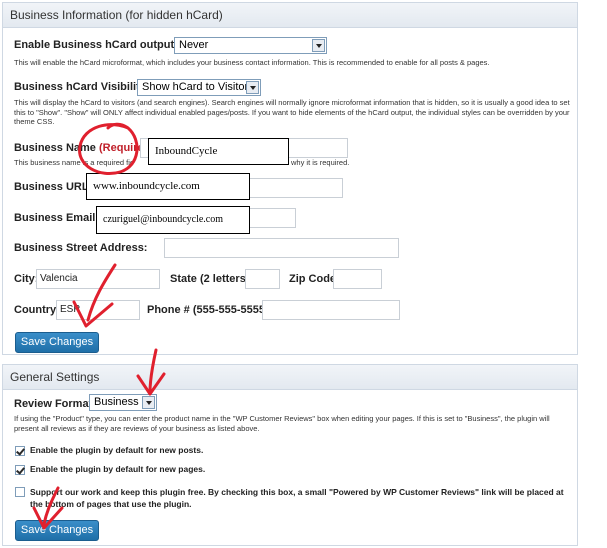 The height and width of the screenshot is (548, 607). I want to click on business-name-help-right: why it is required., so click(320, 162).